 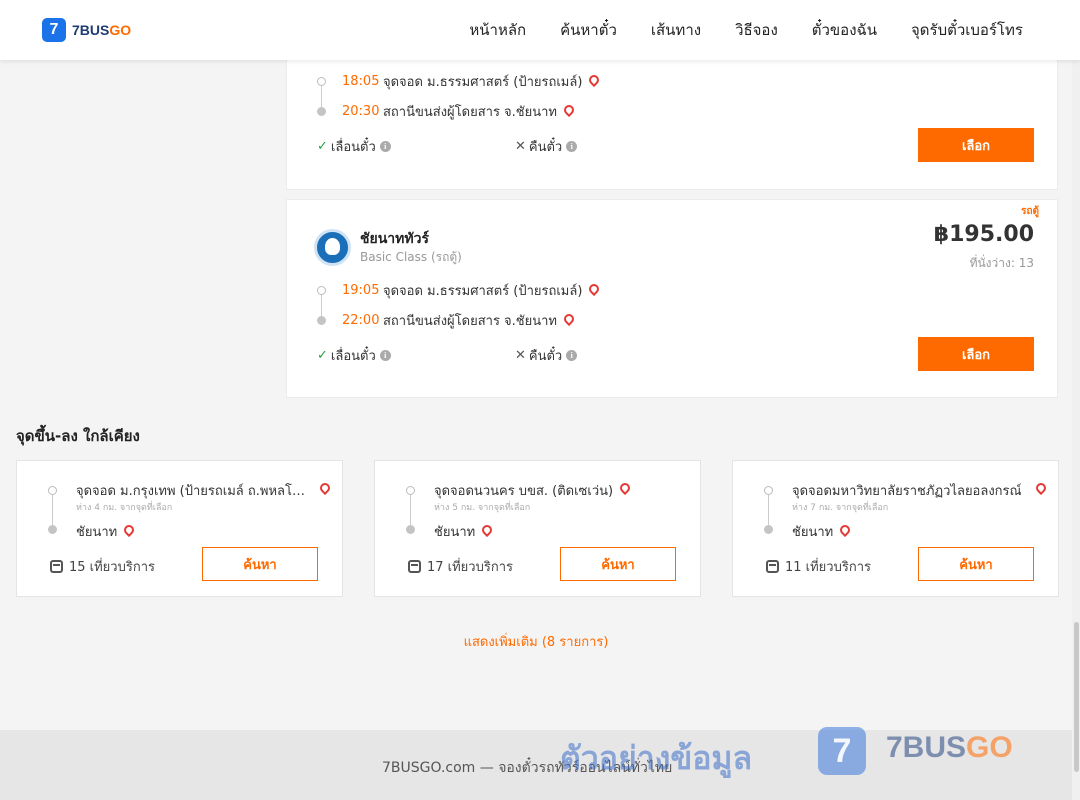 I want to click on watermark-text: ตัวอย่างข้อมูล, so click(x=656, y=758).